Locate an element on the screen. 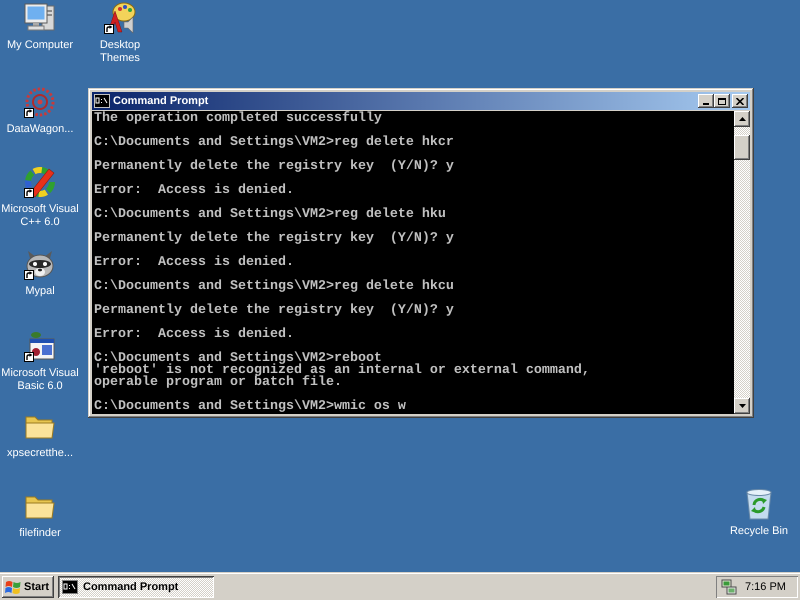 The image size is (800, 600). close-button is located at coordinates (740, 101).